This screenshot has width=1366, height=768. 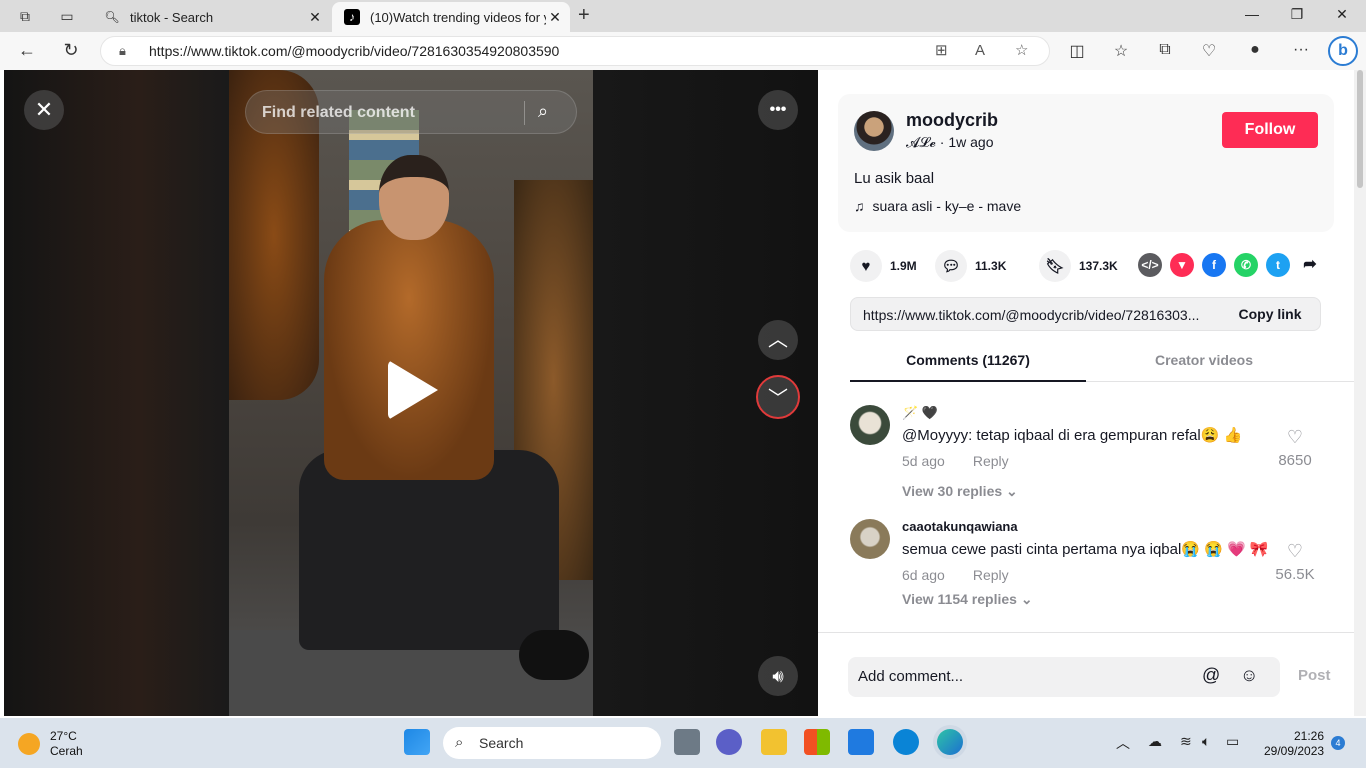 I want to click on author-username: moodycrib, so click(x=952, y=120).